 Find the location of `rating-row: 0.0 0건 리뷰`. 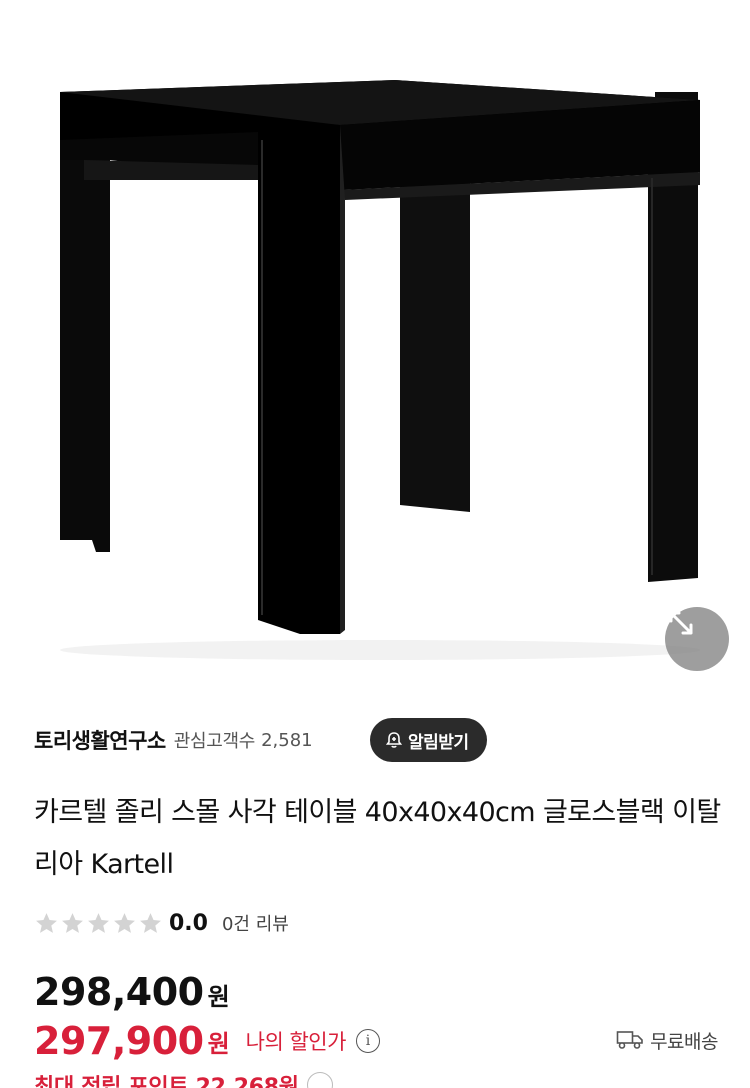

rating-row: 0.0 0건 리뷰 is located at coordinates (161, 923).